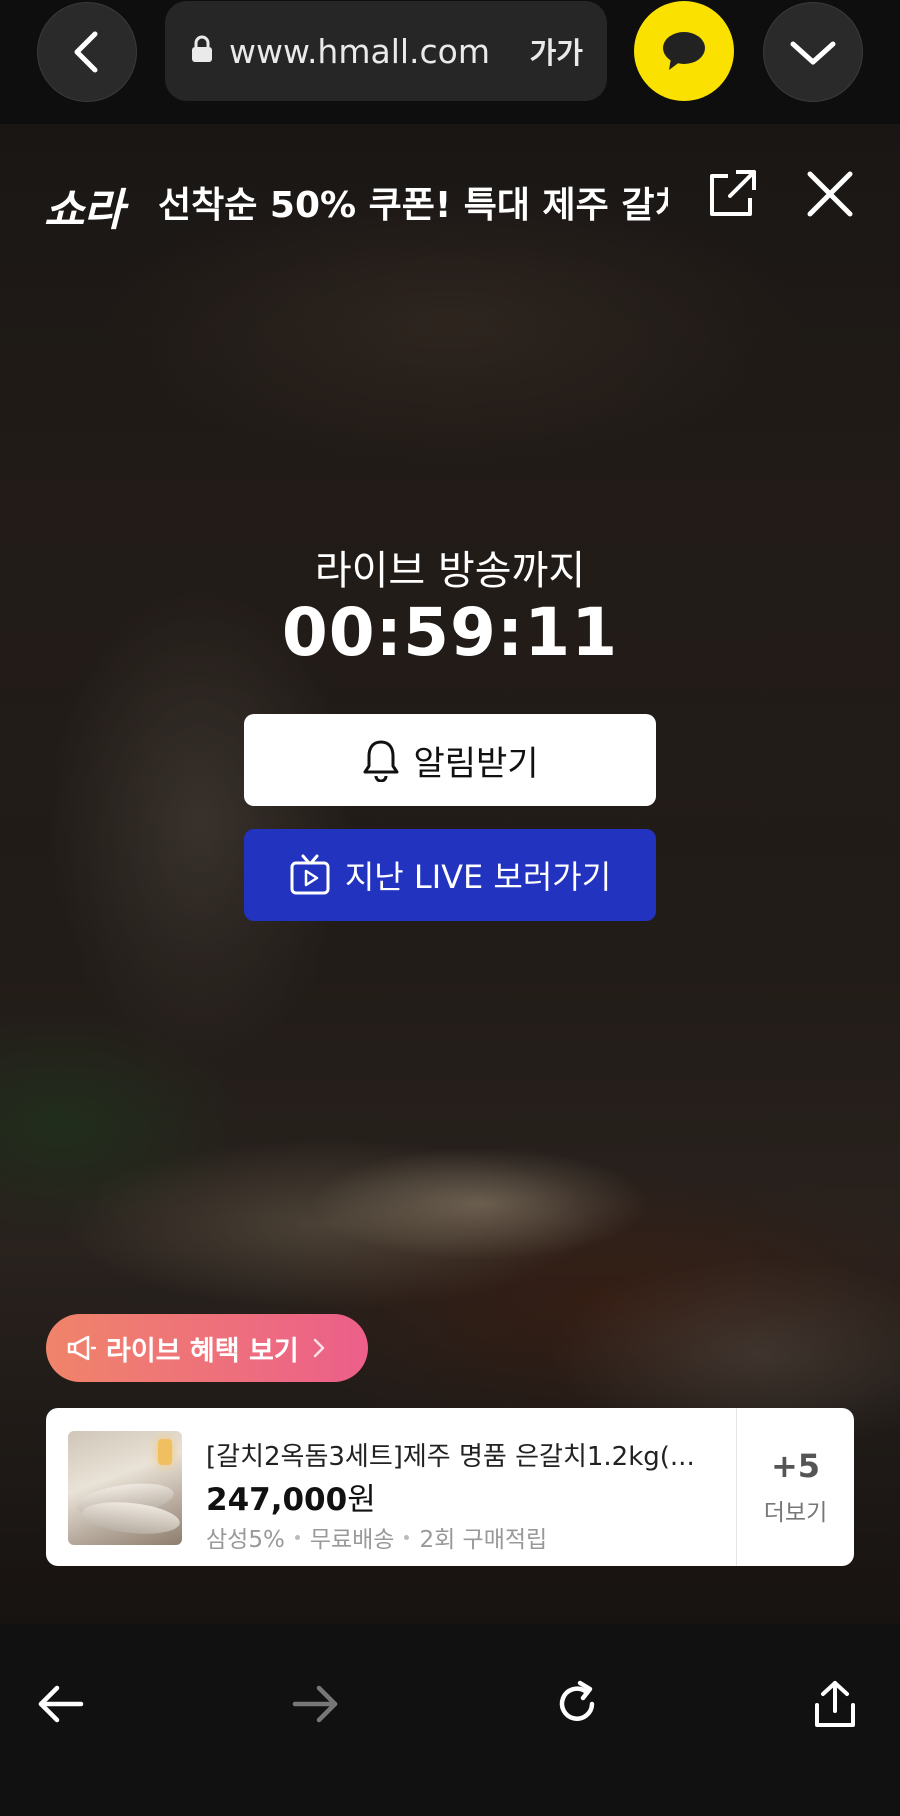  What do you see at coordinates (795, 1513) in the screenshot?
I see `more-products-label: 더보기` at bounding box center [795, 1513].